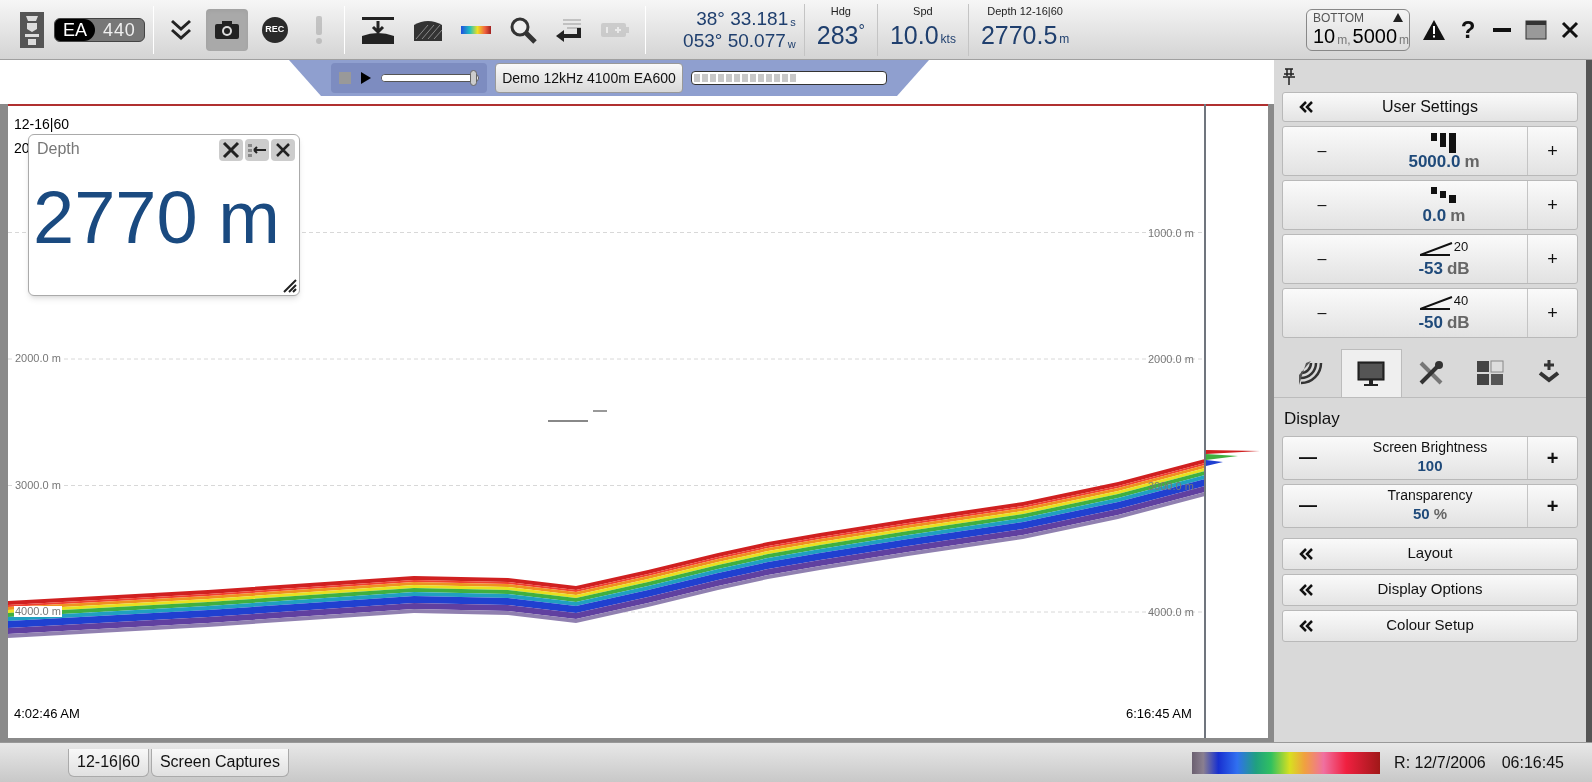 This screenshot has height=782, width=1592. I want to click on widget-title: Depth, so click(58, 149).